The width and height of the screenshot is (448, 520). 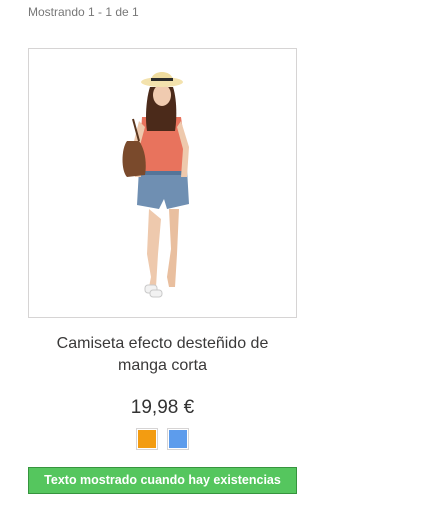 I want to click on availability-badge: Texto mostrado cuando hay existencias, so click(x=162, y=480).